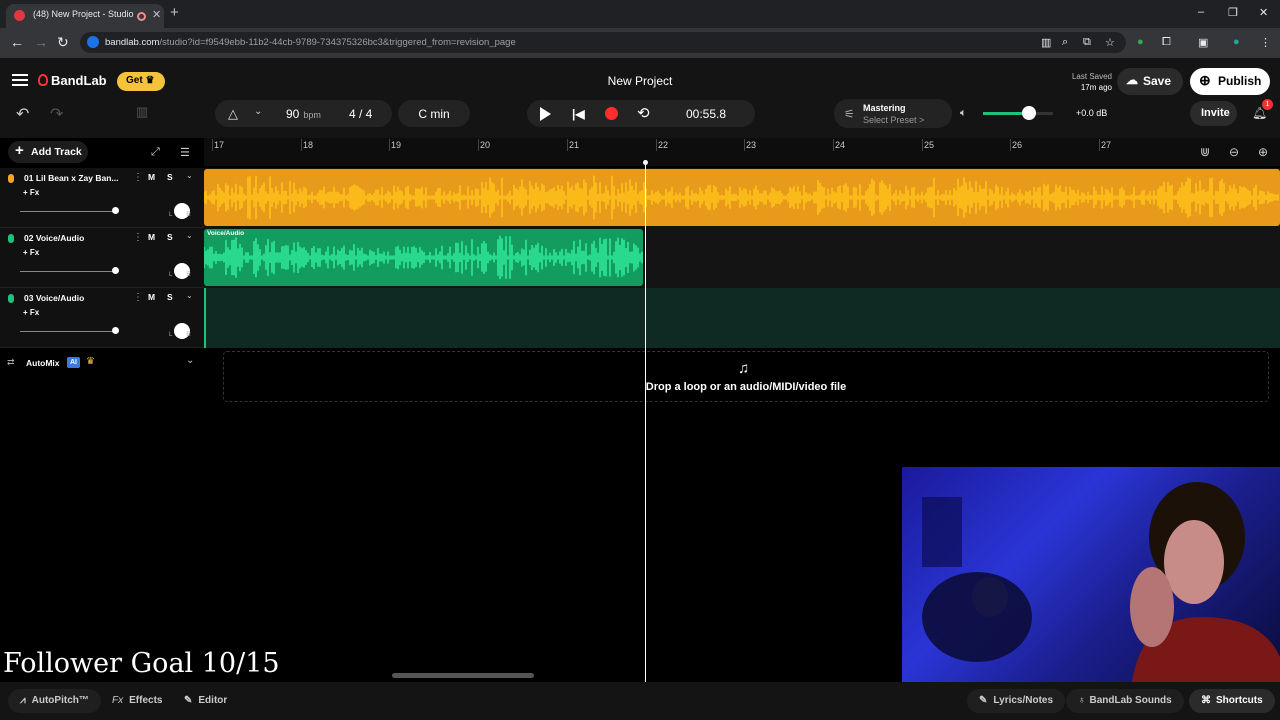 This screenshot has height=720, width=1280. What do you see at coordinates (63, 42) in the screenshot?
I see `reload-icon: ↻` at bounding box center [63, 42].